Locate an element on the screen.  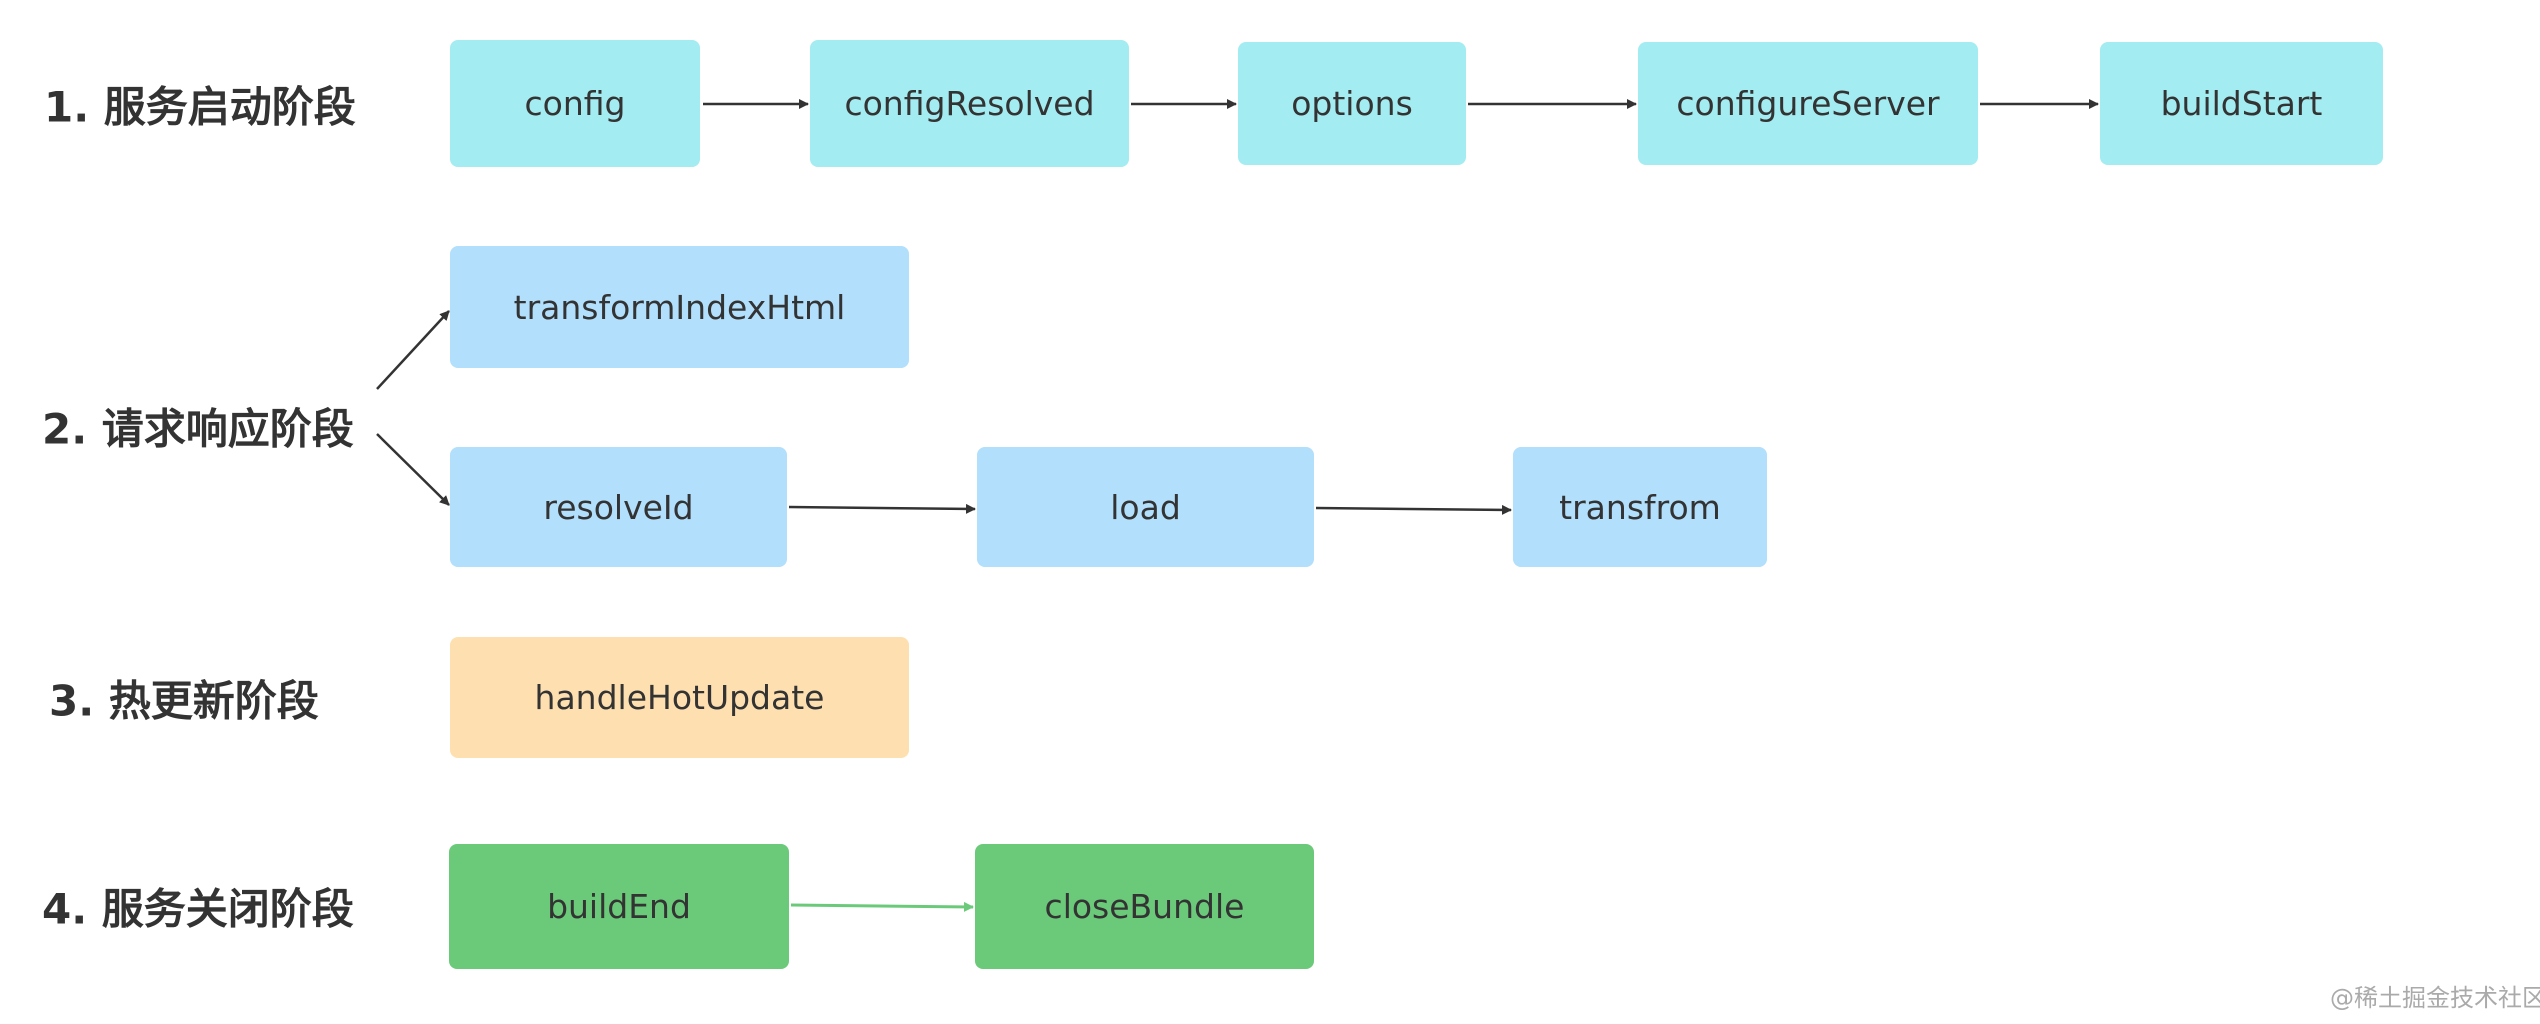
arrow-stage2-resolveId is located at coordinates (413, 469).